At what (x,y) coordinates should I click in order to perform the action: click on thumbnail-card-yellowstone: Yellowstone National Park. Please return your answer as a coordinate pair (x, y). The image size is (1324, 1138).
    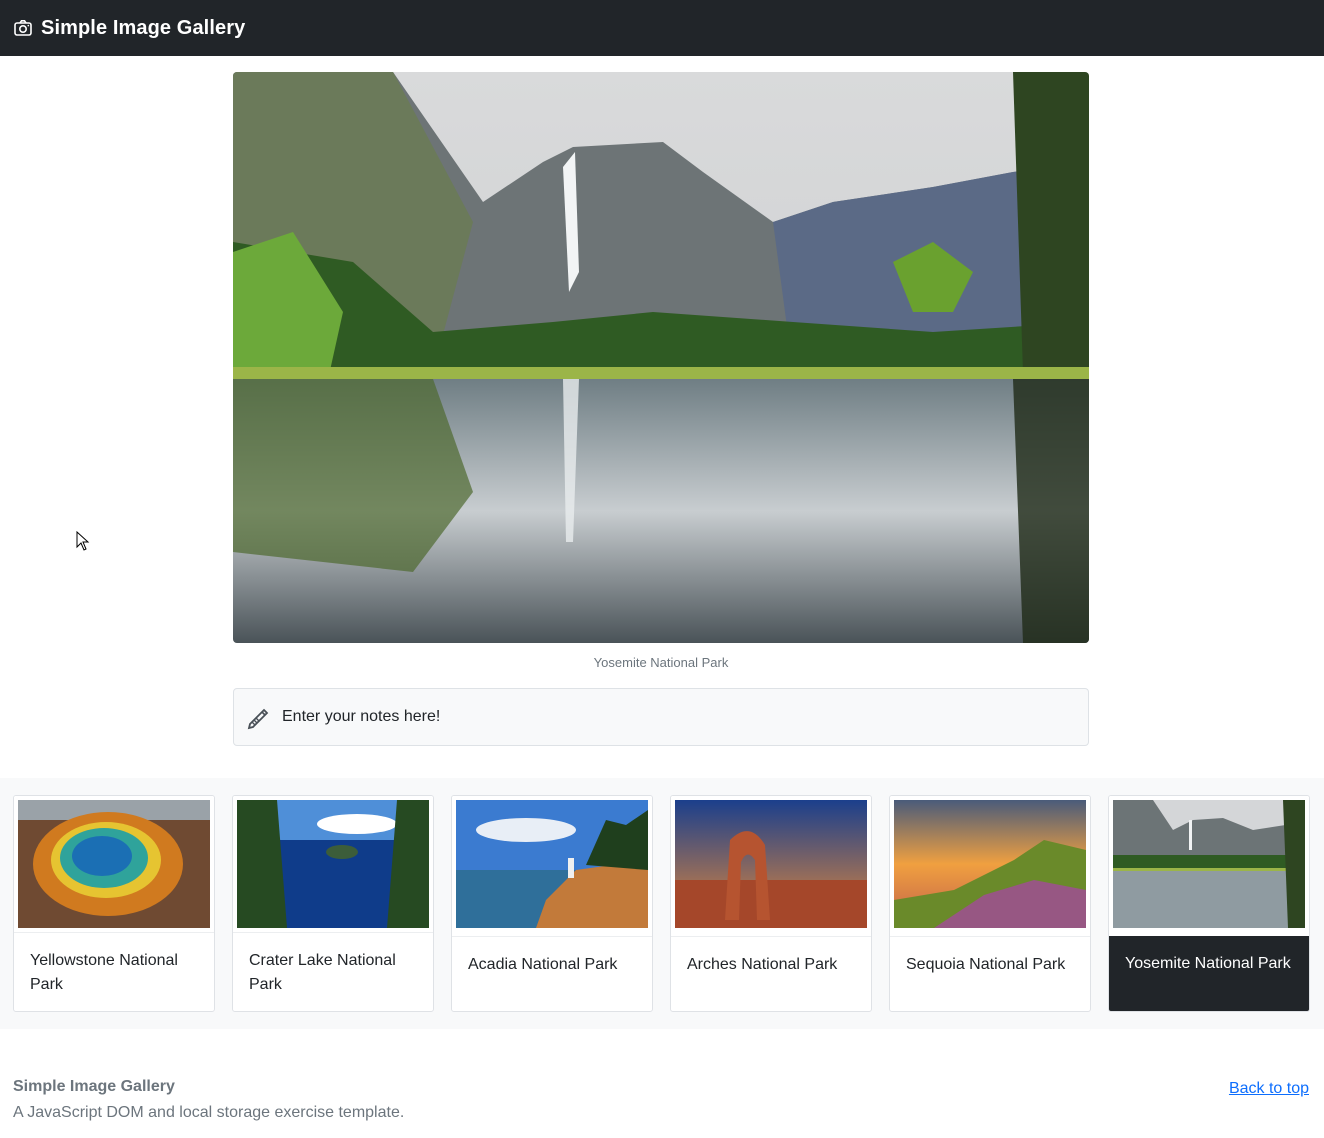
    Looking at the image, I should click on (114, 903).